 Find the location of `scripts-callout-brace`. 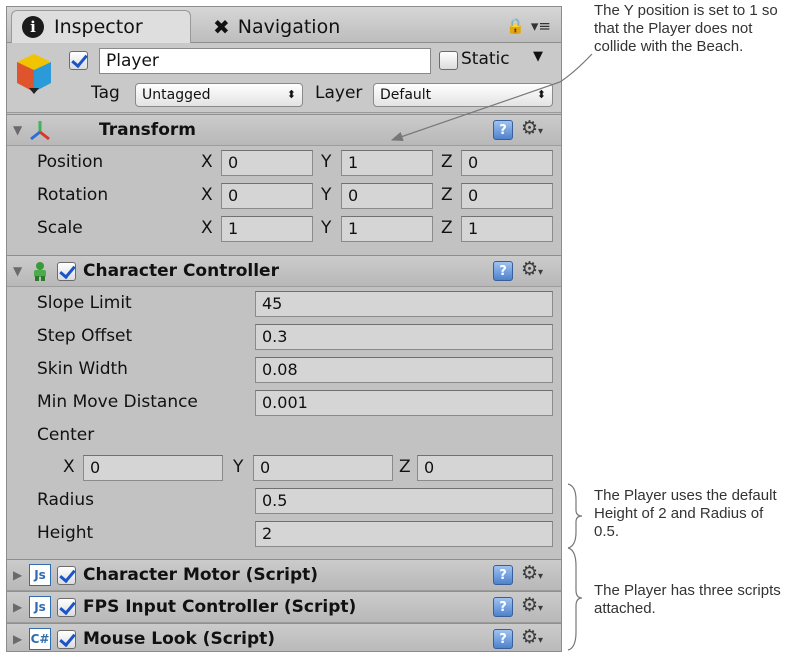

scripts-callout-brace is located at coordinates (575, 599).